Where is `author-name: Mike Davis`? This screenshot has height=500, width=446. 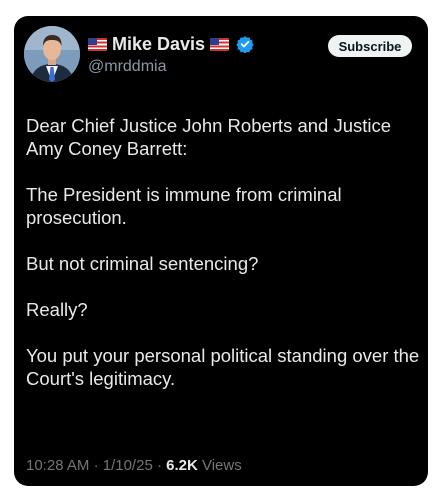 author-name: Mike Davis is located at coordinates (158, 44).